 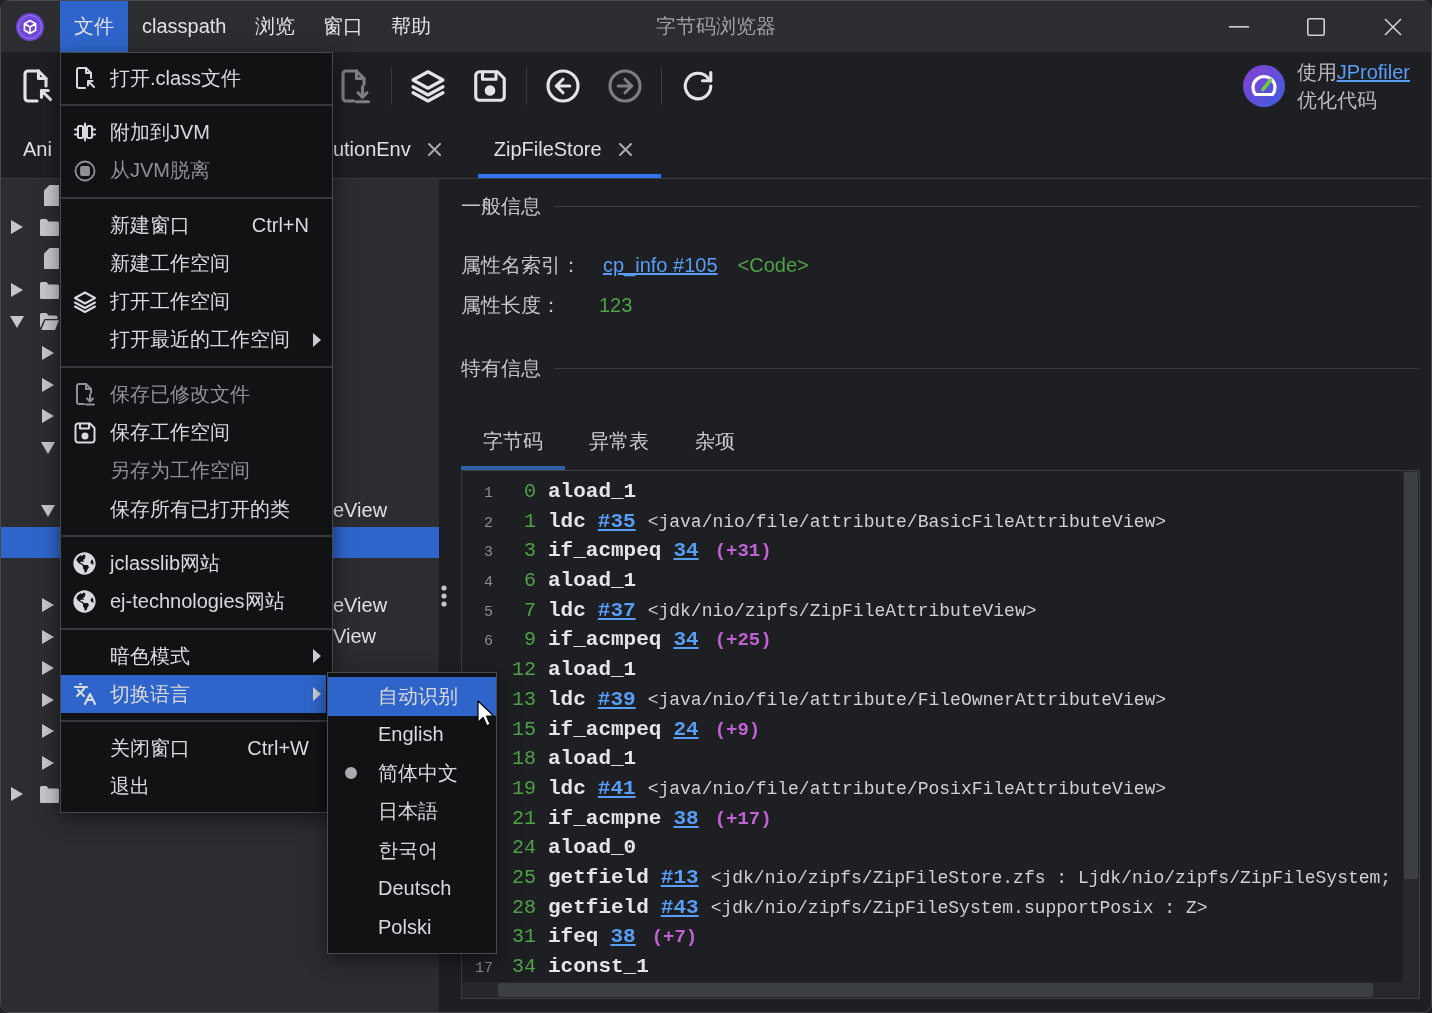 I want to click on open-folder-icon, so click(x=49, y=322).